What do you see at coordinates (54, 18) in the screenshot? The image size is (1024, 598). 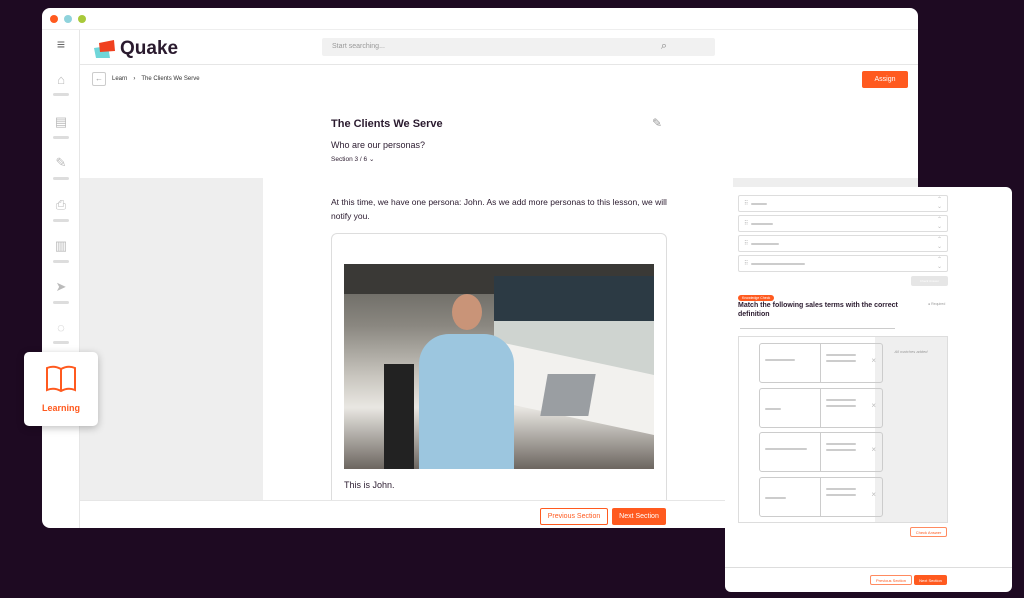 I see `close-dot` at bounding box center [54, 18].